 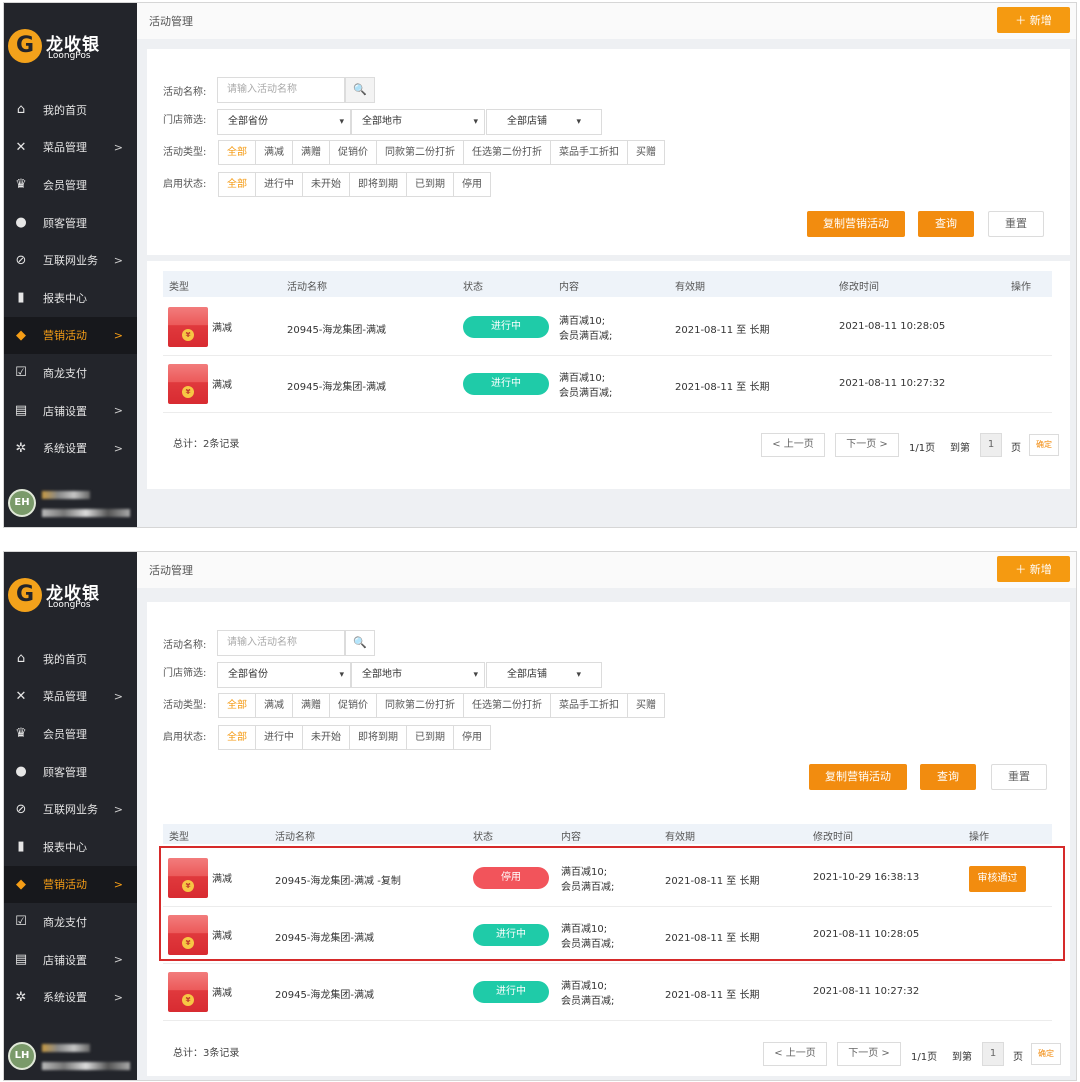 I want to click on store-filter-label: 门店筛选:, so click(x=185, y=673).